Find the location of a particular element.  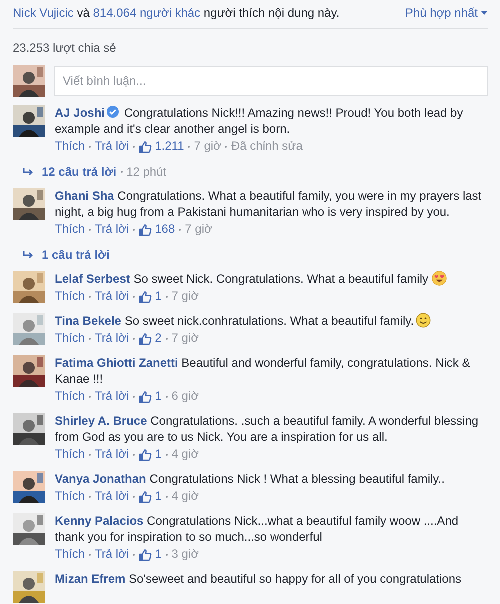

commenter-name: Lelaf Serbest is located at coordinates (92, 279).